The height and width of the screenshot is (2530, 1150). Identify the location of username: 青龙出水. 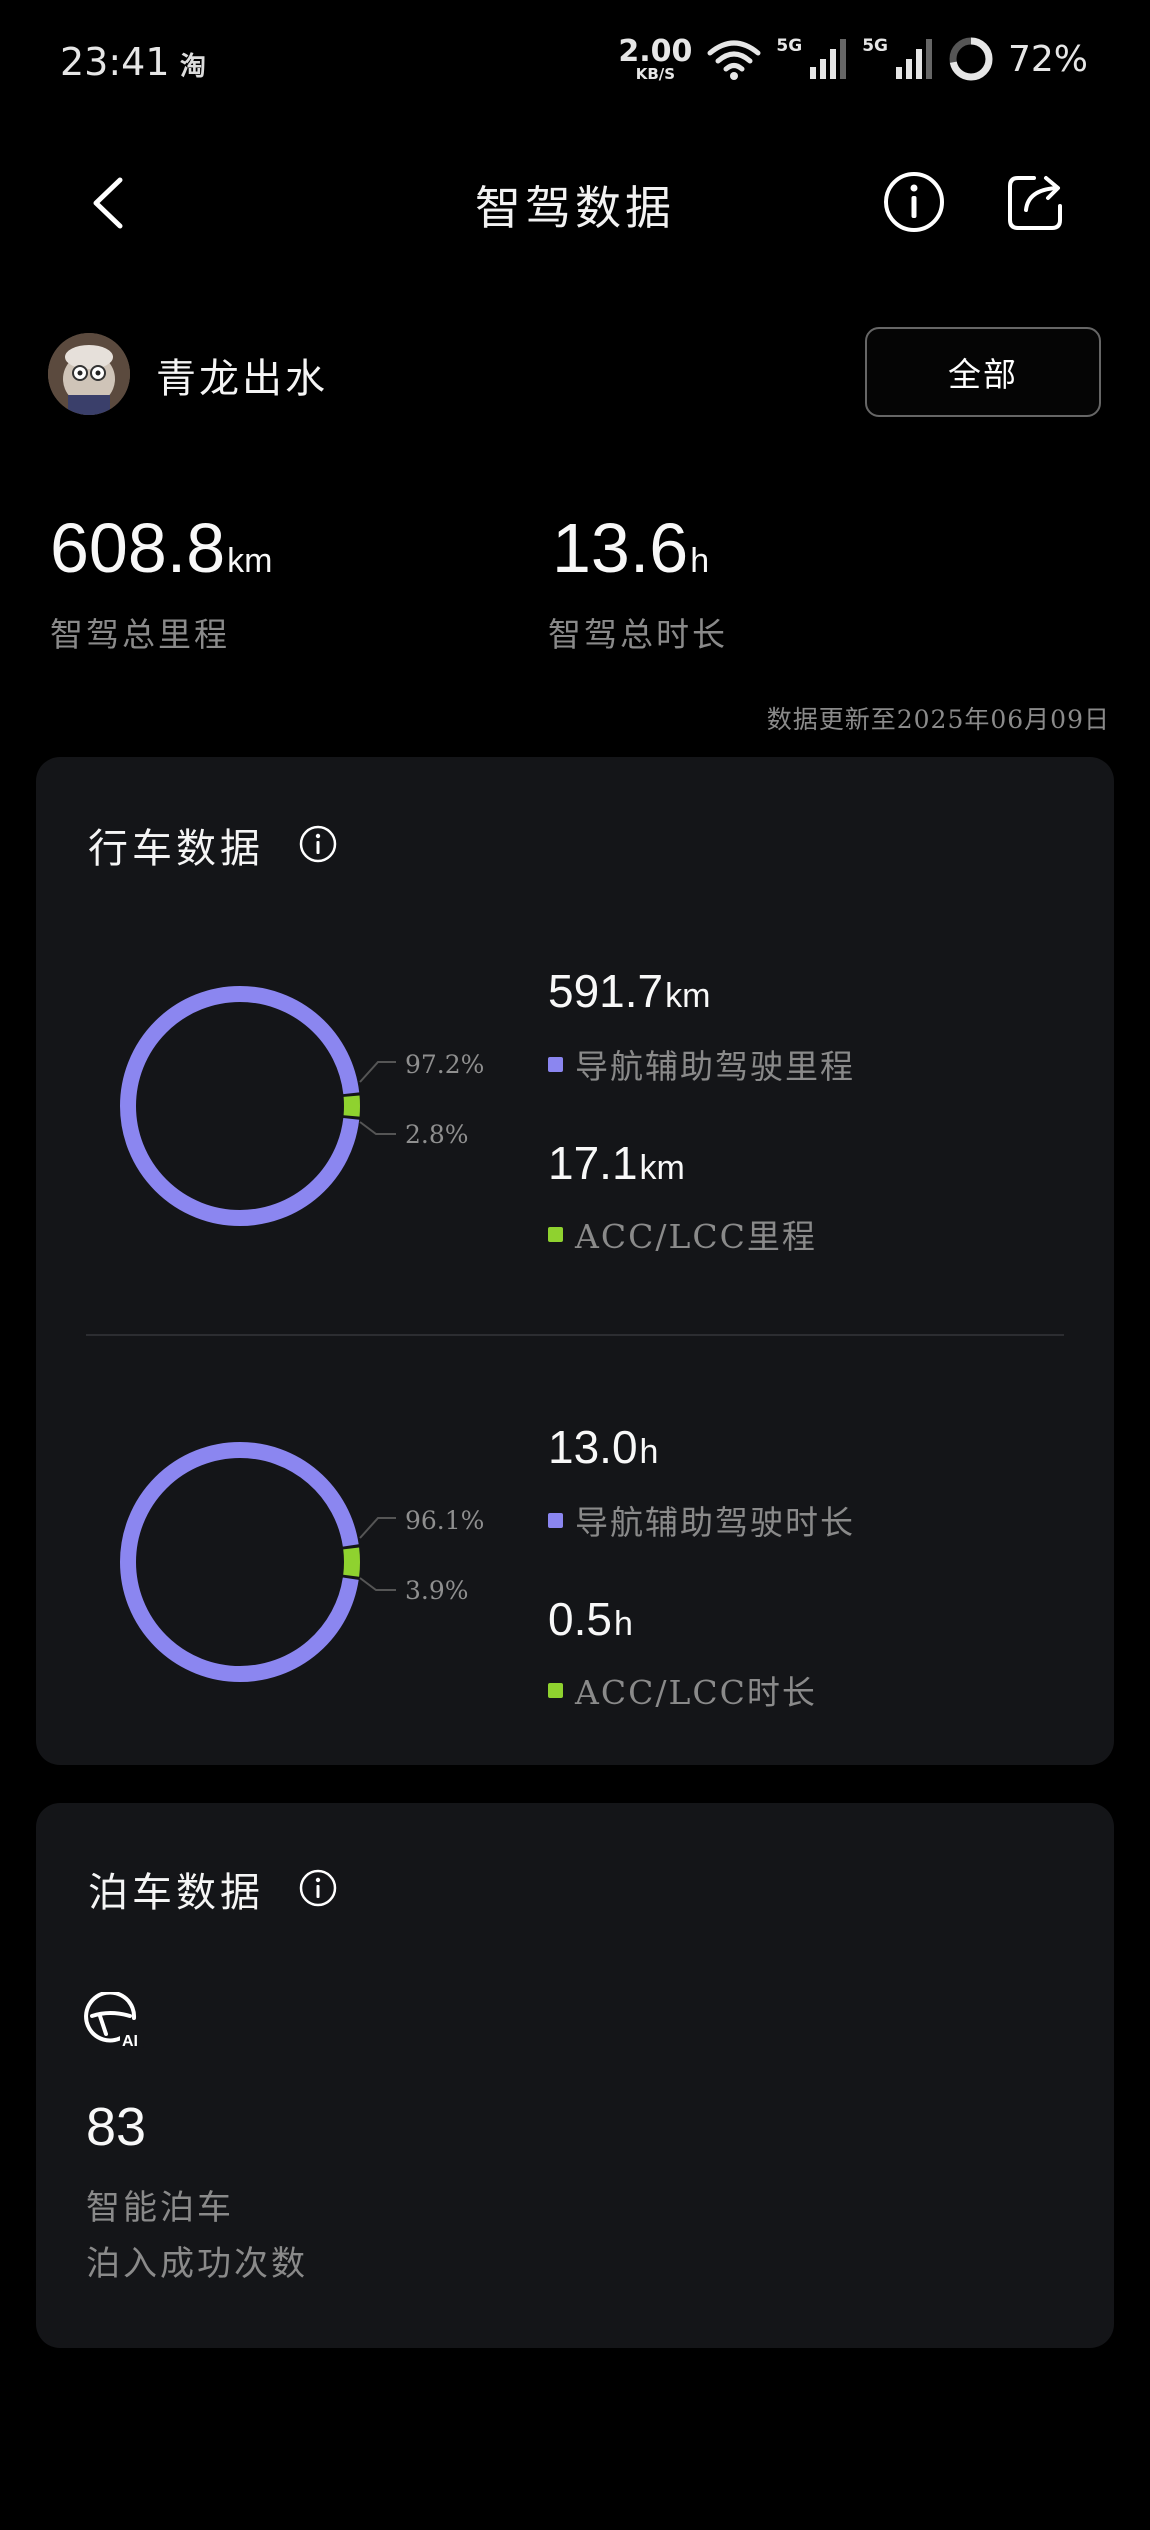
(242, 379).